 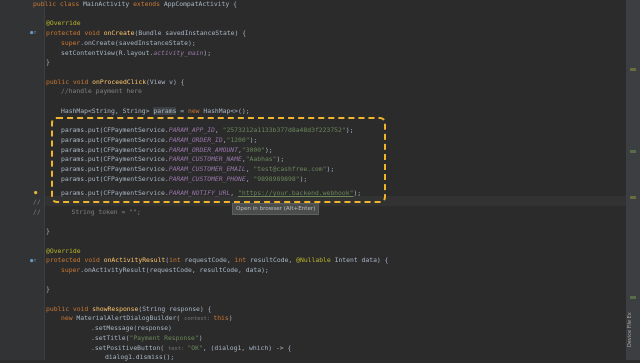 I want to click on code-line: .setMessage(response), so click(x=131, y=329).